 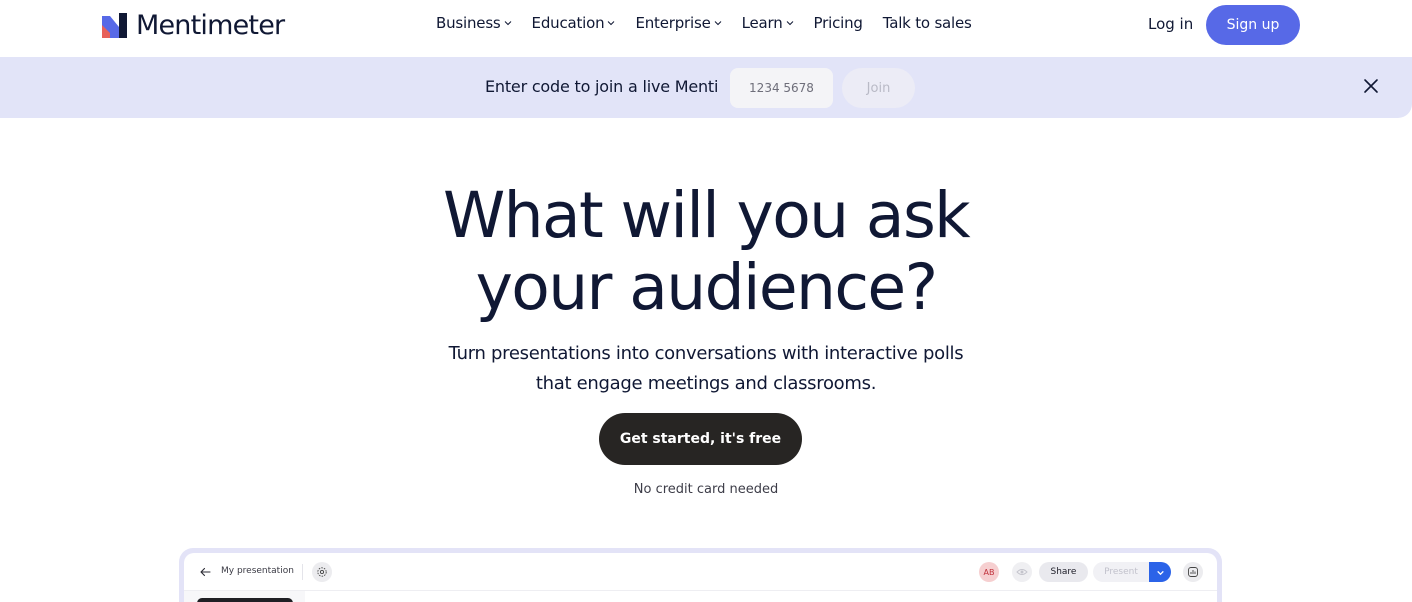 What do you see at coordinates (989, 572) in the screenshot?
I see `avatar: AB` at bounding box center [989, 572].